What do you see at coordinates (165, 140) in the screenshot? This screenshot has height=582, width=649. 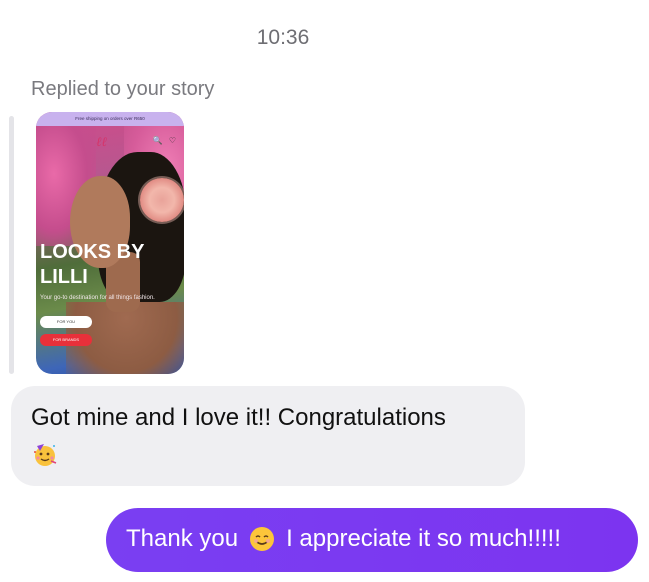 I see `story-header-icons: 🔍 ♡` at bounding box center [165, 140].